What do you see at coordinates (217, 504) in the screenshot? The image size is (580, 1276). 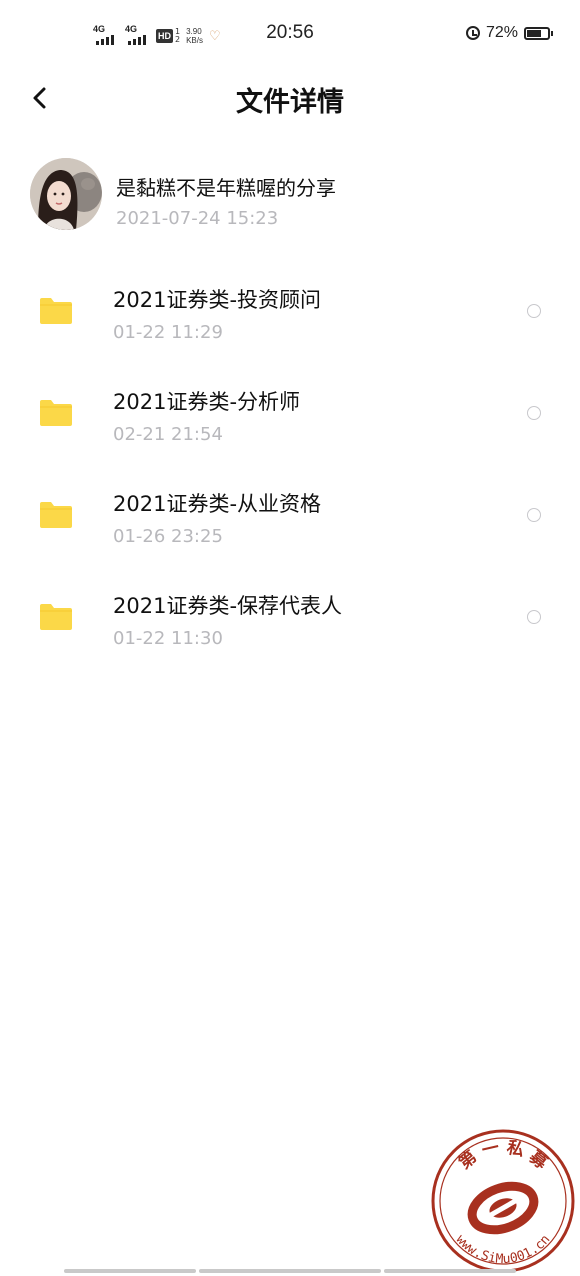 I see `file-name: 2021证券类-从业资格` at bounding box center [217, 504].